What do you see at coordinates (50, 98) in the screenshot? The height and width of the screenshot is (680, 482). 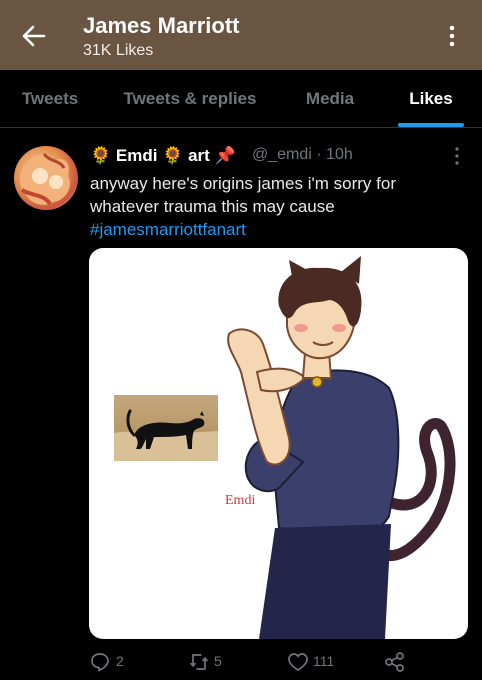 I see `tab-tweets: Tweets` at bounding box center [50, 98].